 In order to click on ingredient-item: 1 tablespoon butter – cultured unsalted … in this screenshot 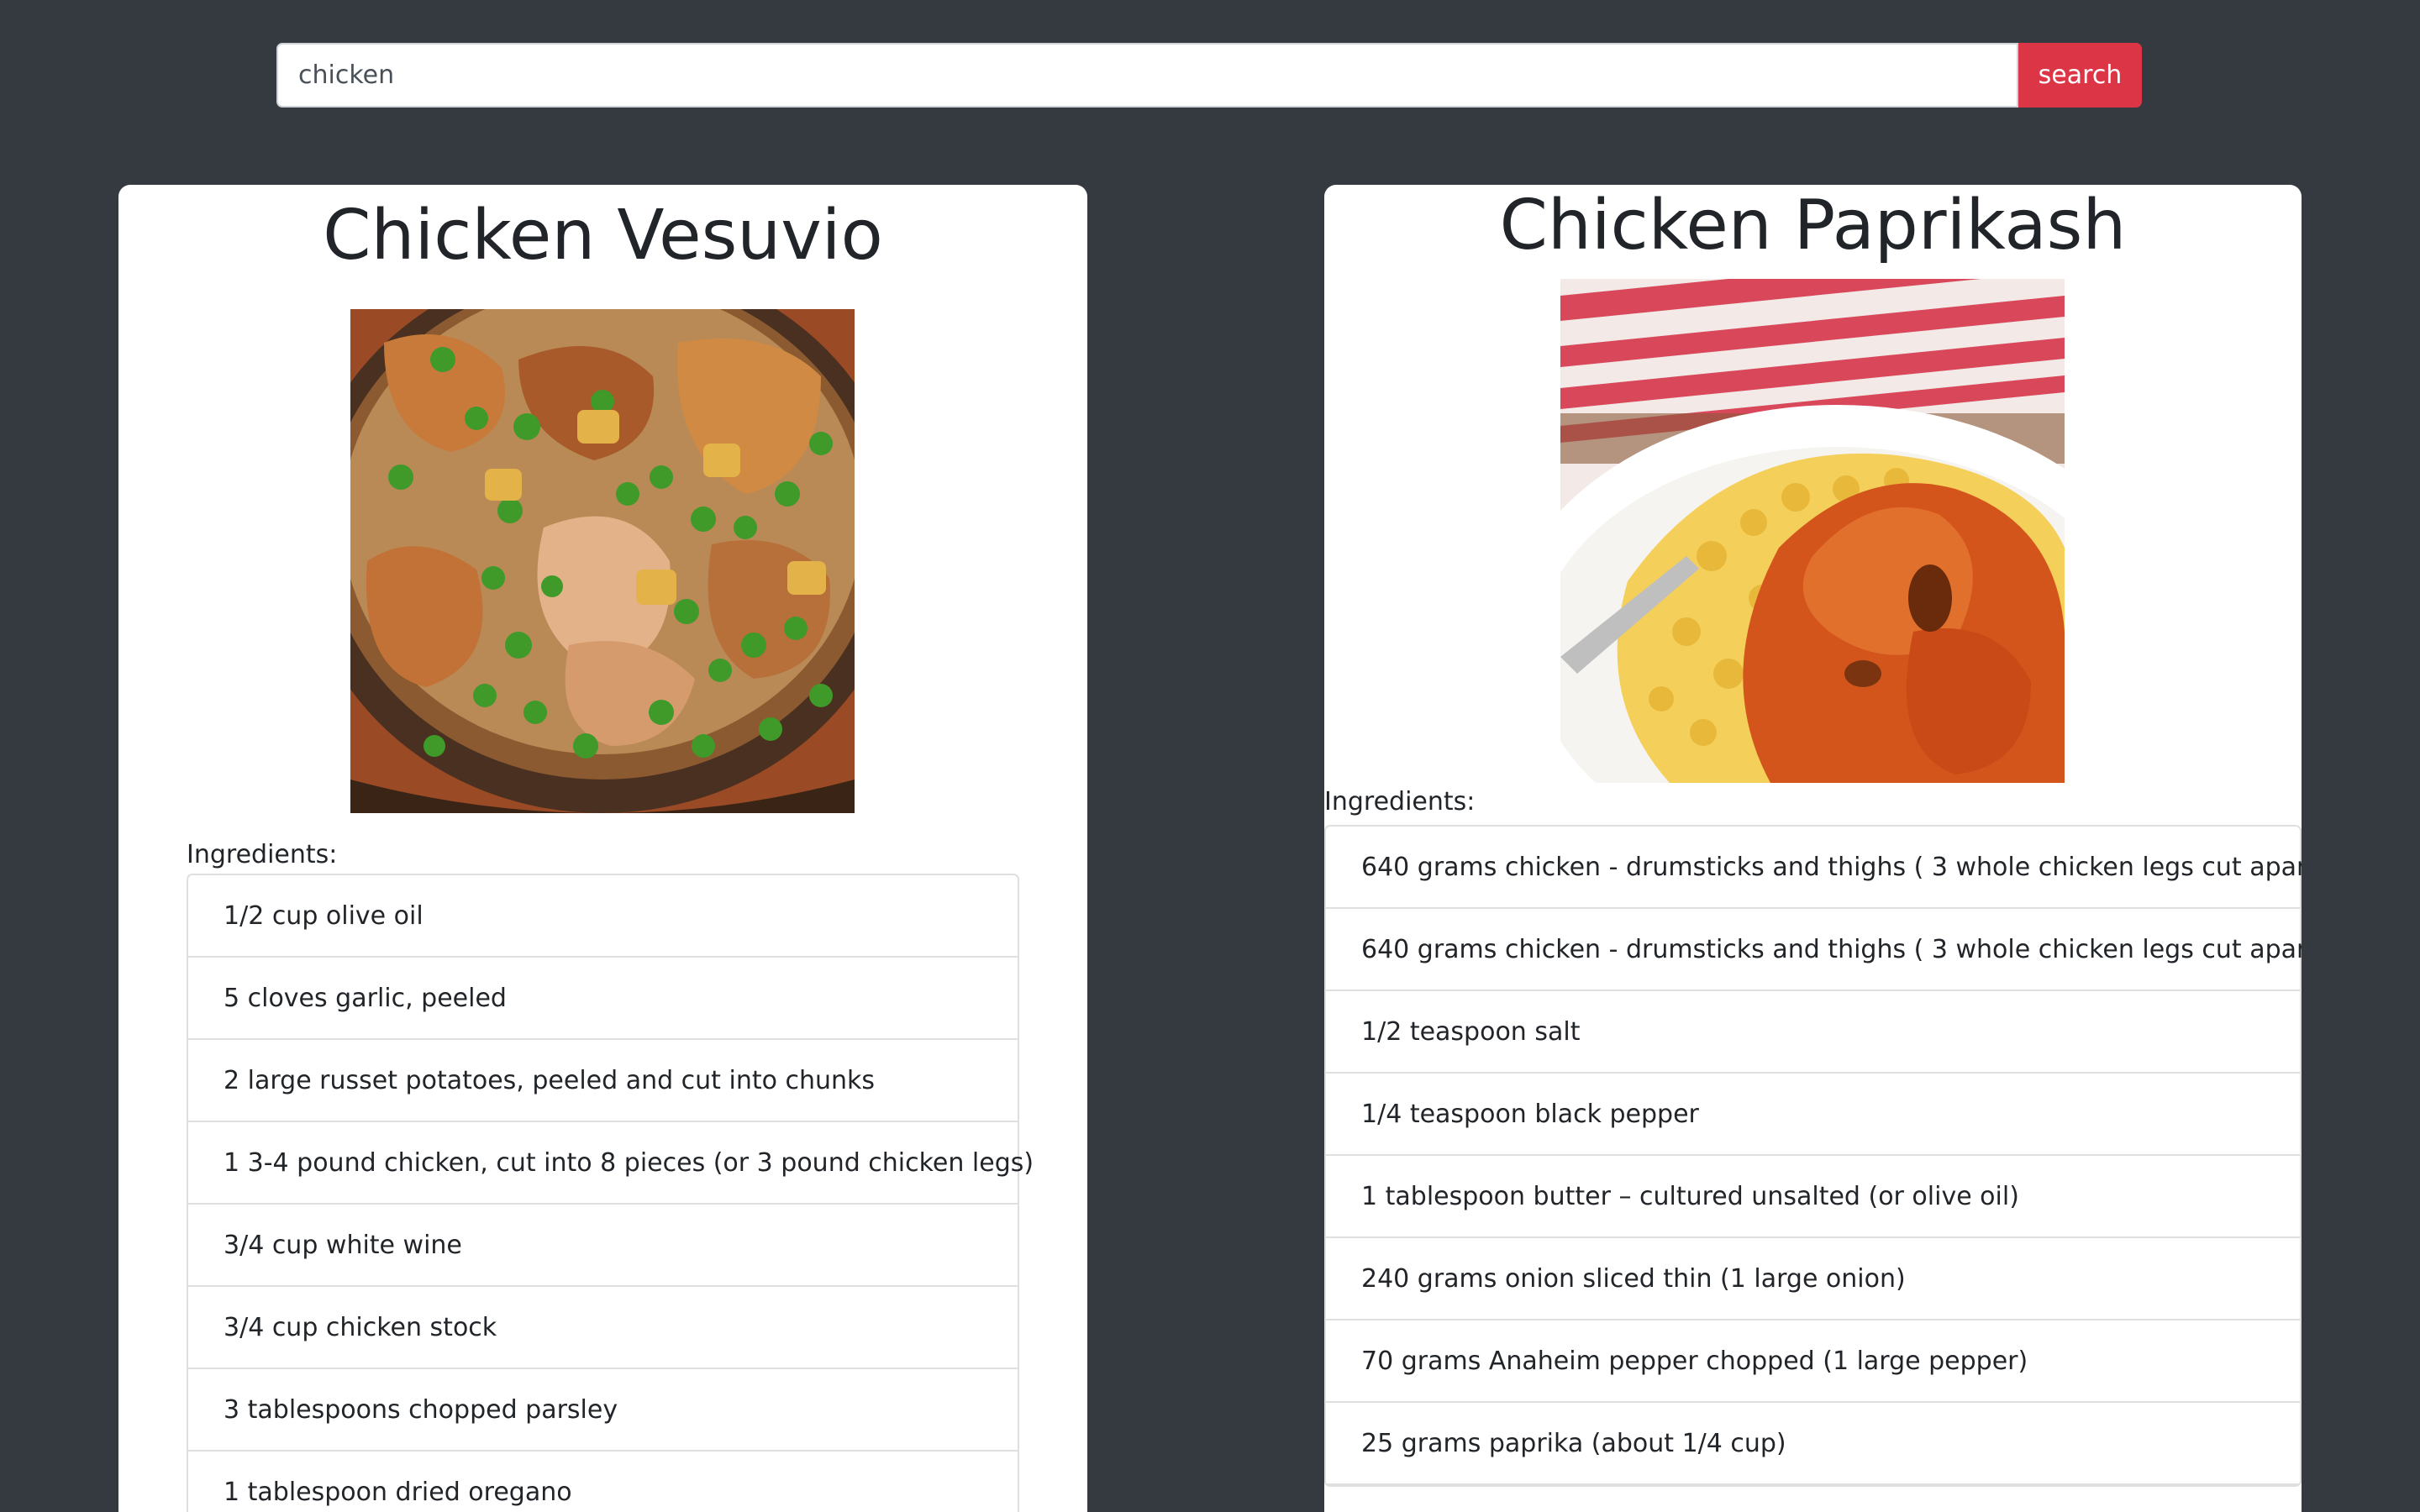, I will do `click(1813, 1197)`.